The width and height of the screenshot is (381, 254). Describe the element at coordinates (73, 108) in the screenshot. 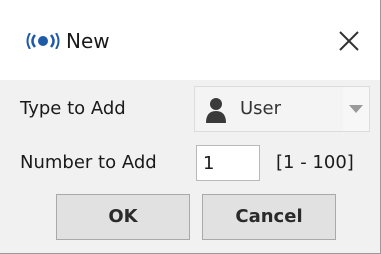

I see `type-to-add-label: Type to Add` at that location.